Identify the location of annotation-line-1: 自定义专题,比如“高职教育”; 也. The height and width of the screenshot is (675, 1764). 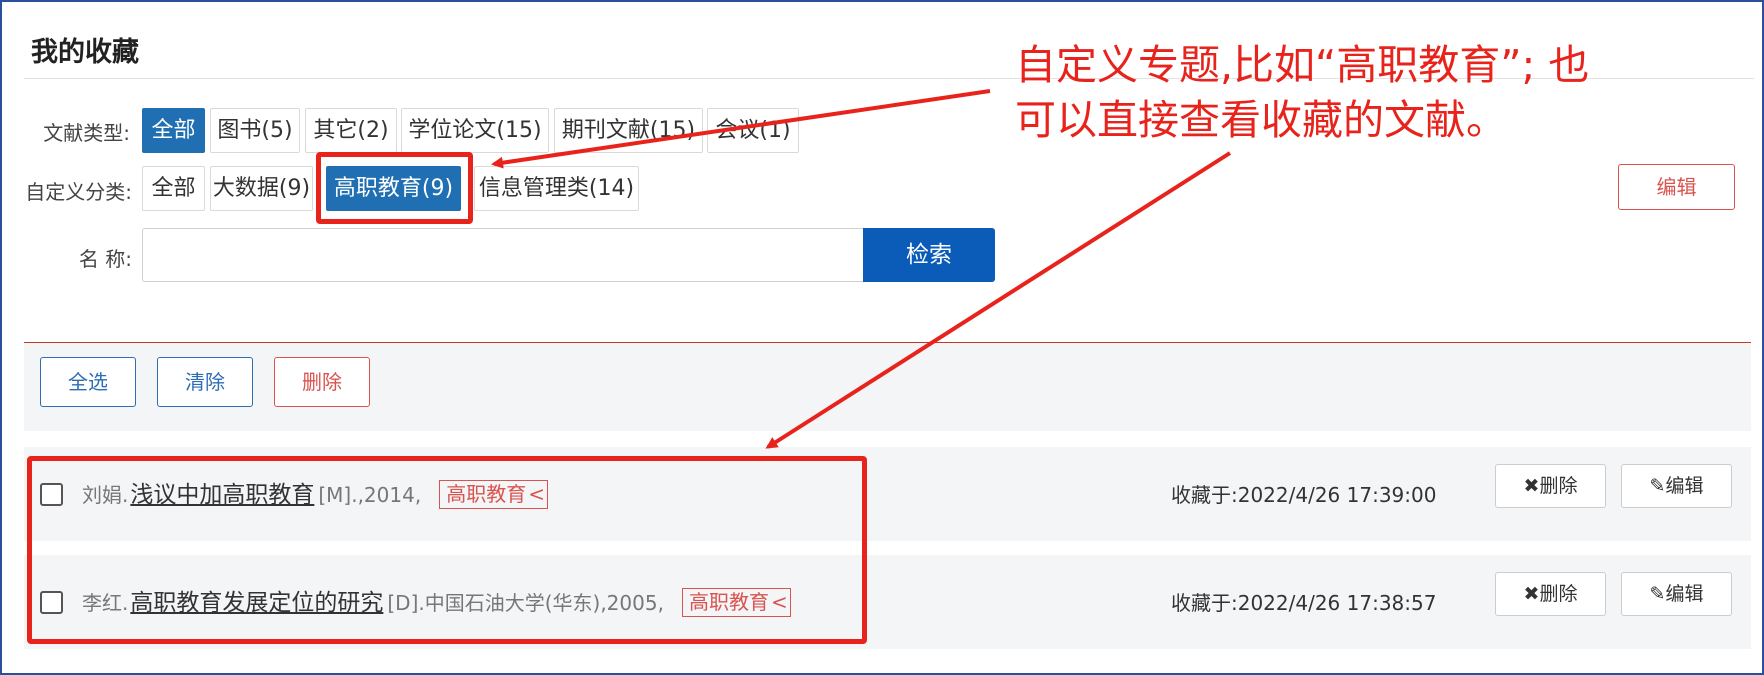
(1302, 65).